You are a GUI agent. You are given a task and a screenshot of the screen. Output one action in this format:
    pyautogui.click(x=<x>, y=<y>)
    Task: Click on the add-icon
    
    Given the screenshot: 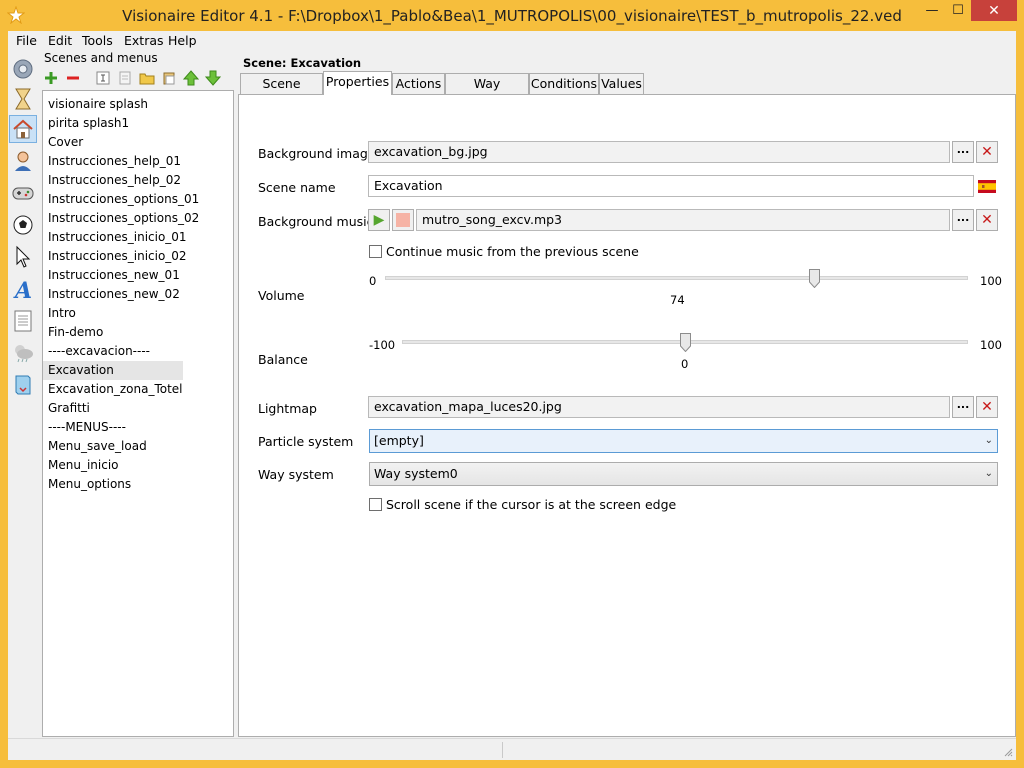 What is the action you would take?
    pyautogui.click(x=51, y=78)
    